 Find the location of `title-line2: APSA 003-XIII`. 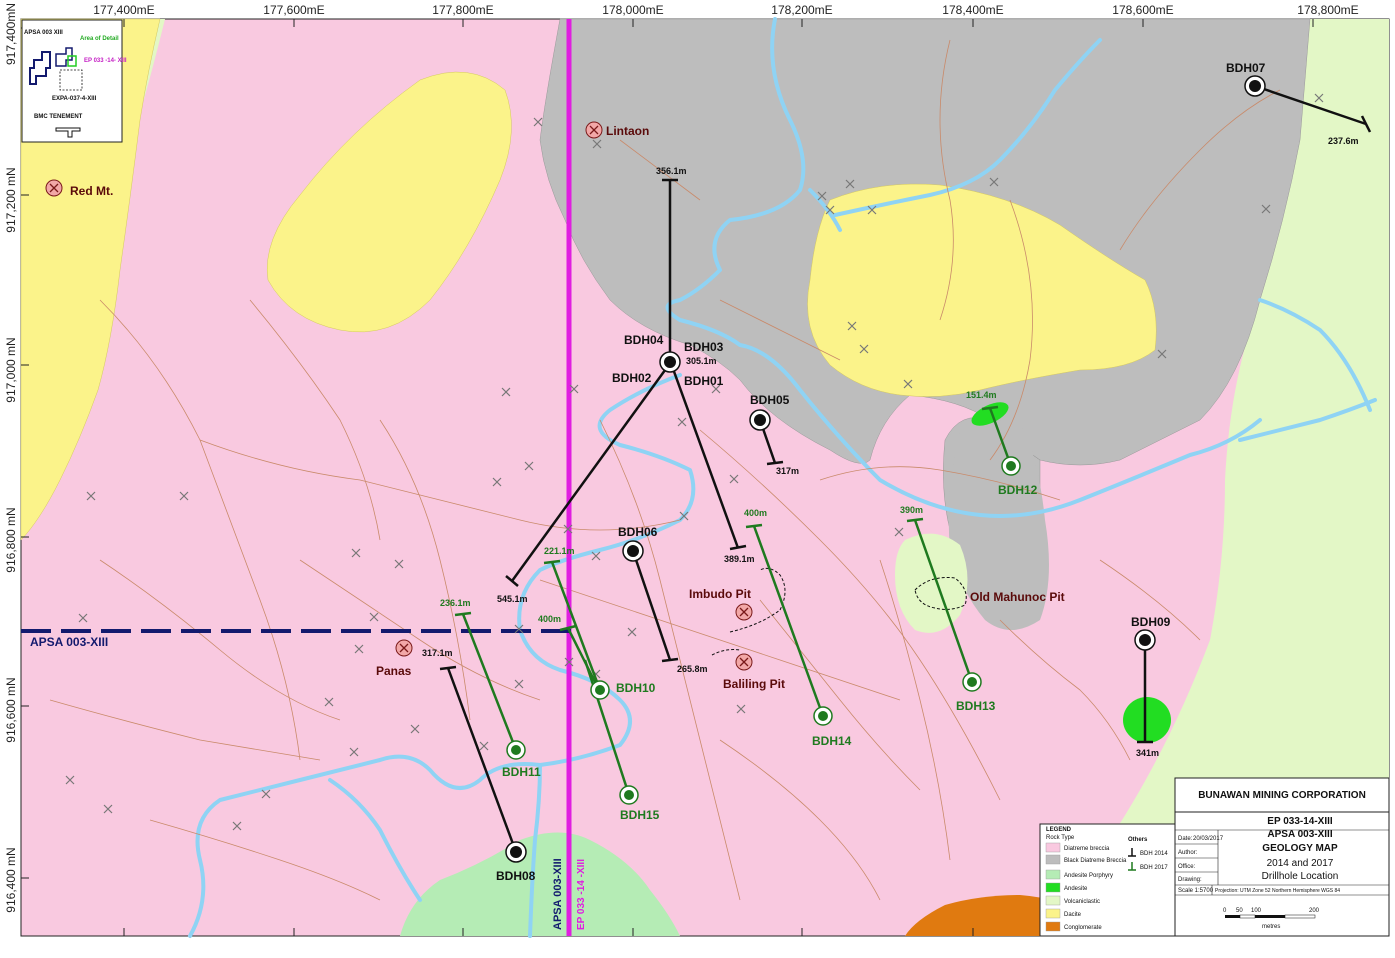

title-line2: APSA 003-XIII is located at coordinates (1299, 834).